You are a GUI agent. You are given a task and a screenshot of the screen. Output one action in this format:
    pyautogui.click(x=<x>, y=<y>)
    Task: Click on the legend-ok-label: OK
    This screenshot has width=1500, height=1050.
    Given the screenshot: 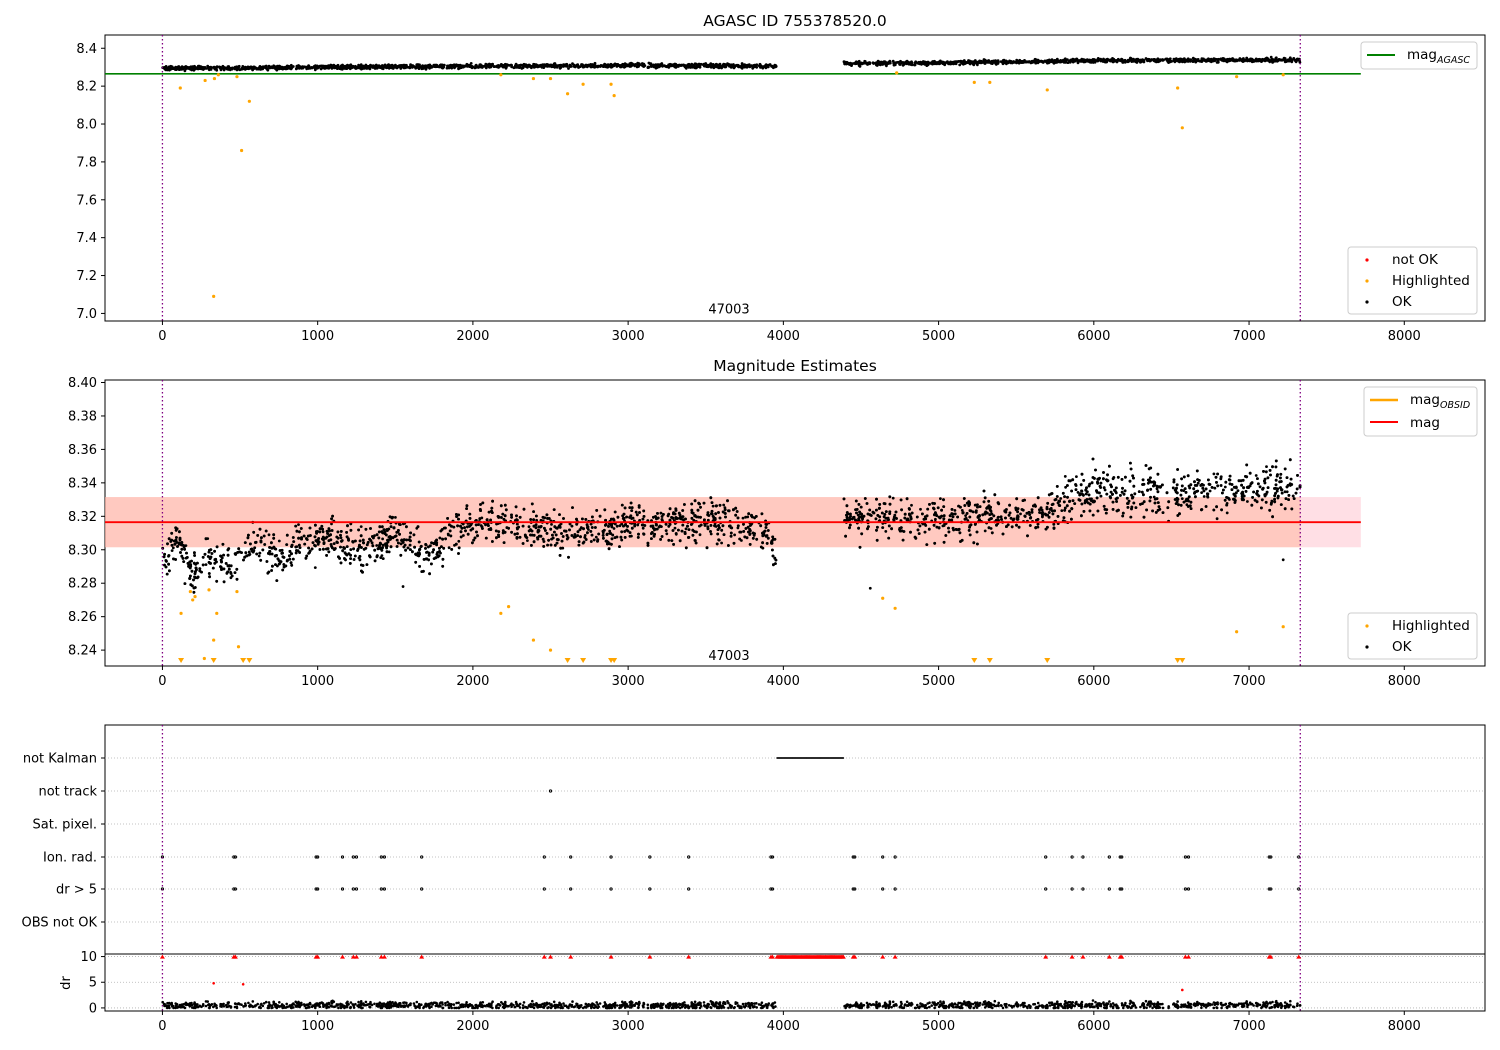 What is the action you would take?
    pyautogui.click(x=1402, y=302)
    